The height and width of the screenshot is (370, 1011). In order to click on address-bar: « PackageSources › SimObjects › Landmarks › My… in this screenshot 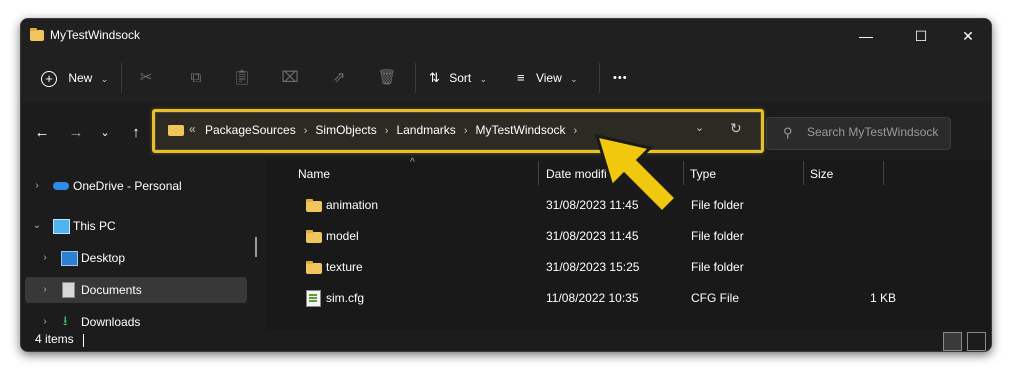, I will do `click(458, 131)`.